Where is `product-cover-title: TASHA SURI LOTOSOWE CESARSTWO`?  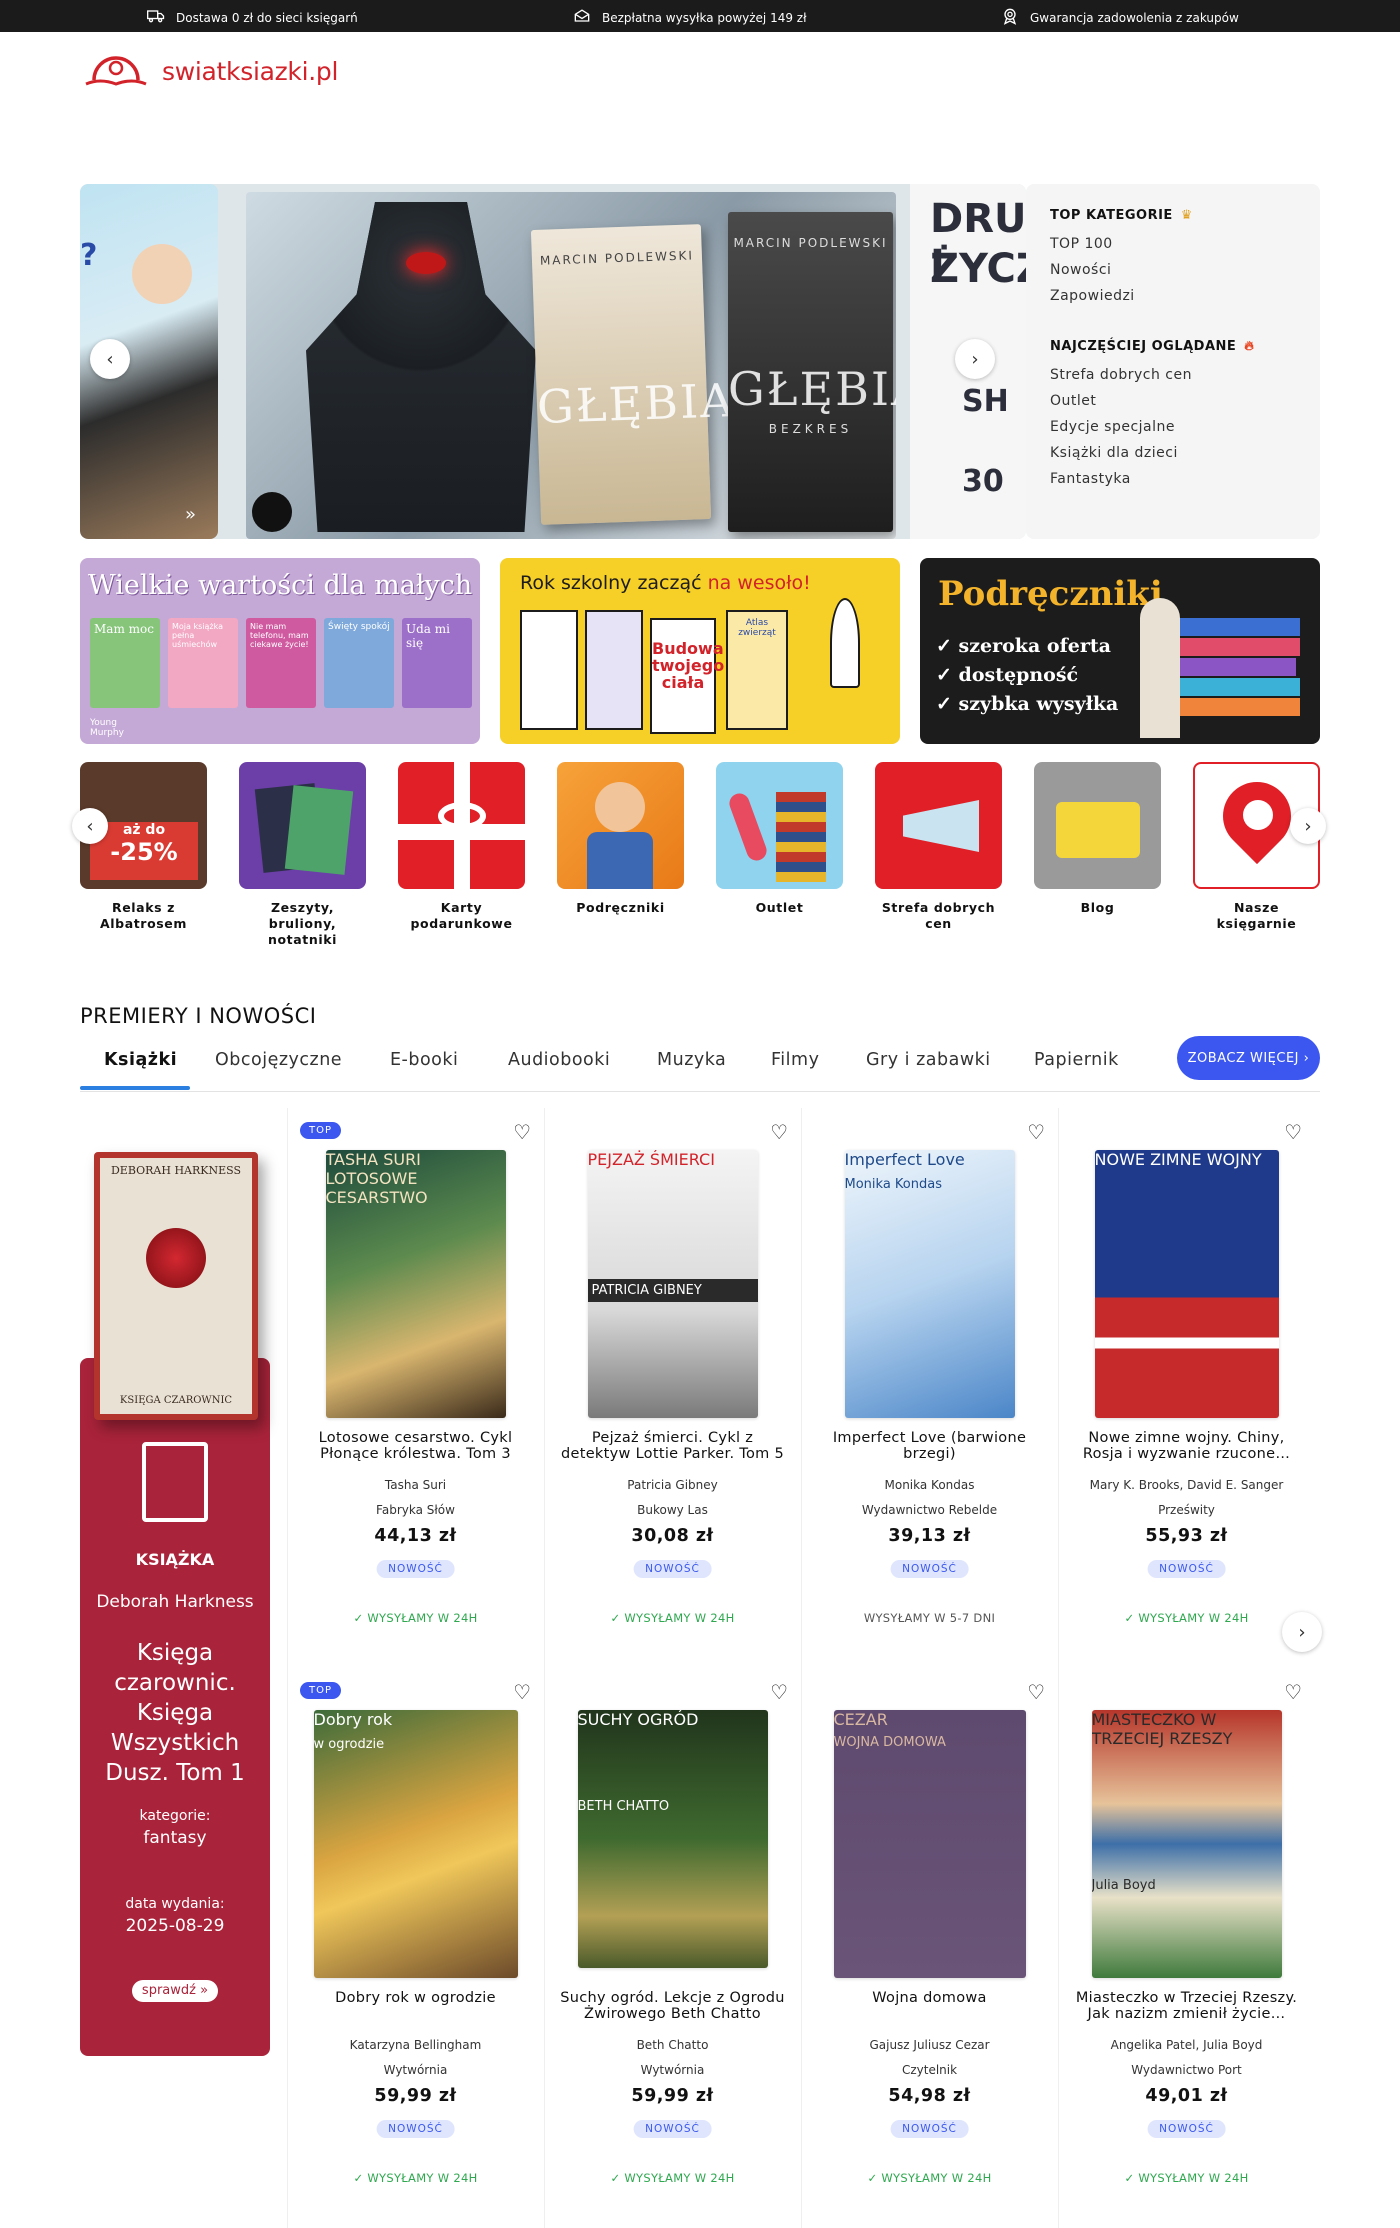 product-cover-title: TASHA SURI LOTOSOWE CESARSTWO is located at coordinates (376, 1178).